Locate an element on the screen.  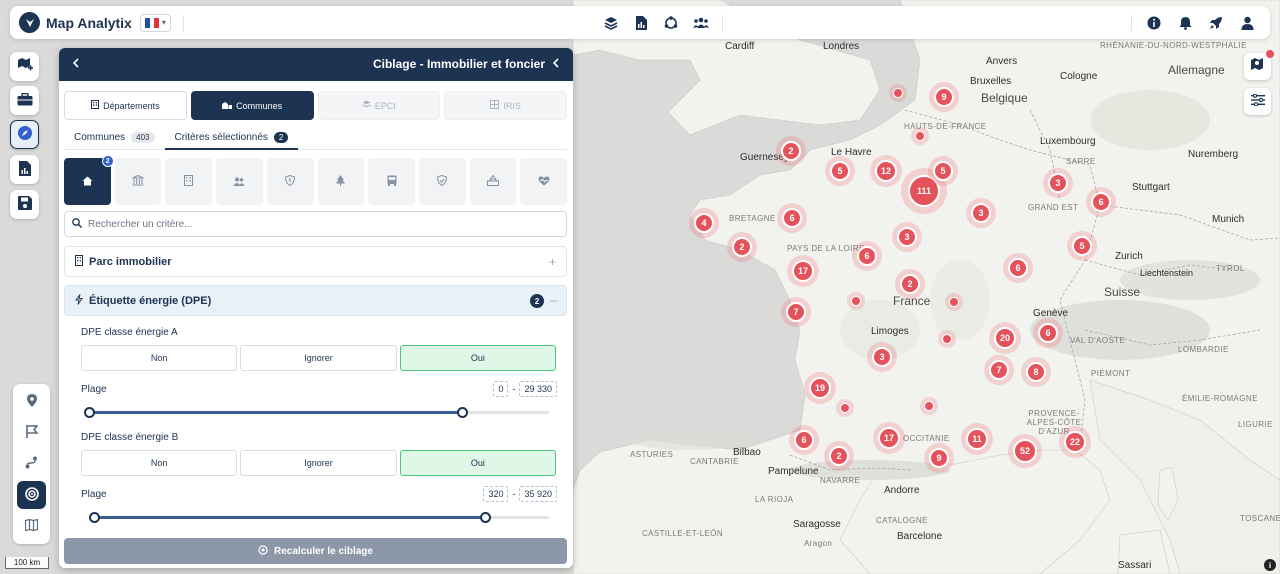
network-icon is located at coordinates (671, 23).